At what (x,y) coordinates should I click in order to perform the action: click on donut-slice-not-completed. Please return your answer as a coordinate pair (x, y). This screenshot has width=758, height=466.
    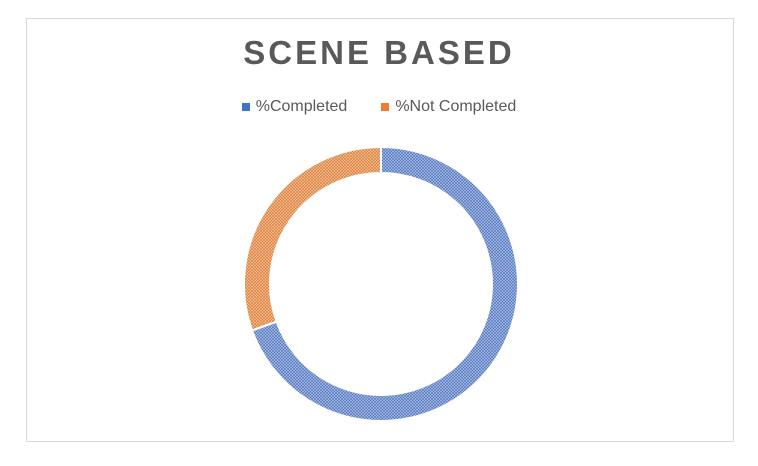
    Looking at the image, I should click on (312, 238).